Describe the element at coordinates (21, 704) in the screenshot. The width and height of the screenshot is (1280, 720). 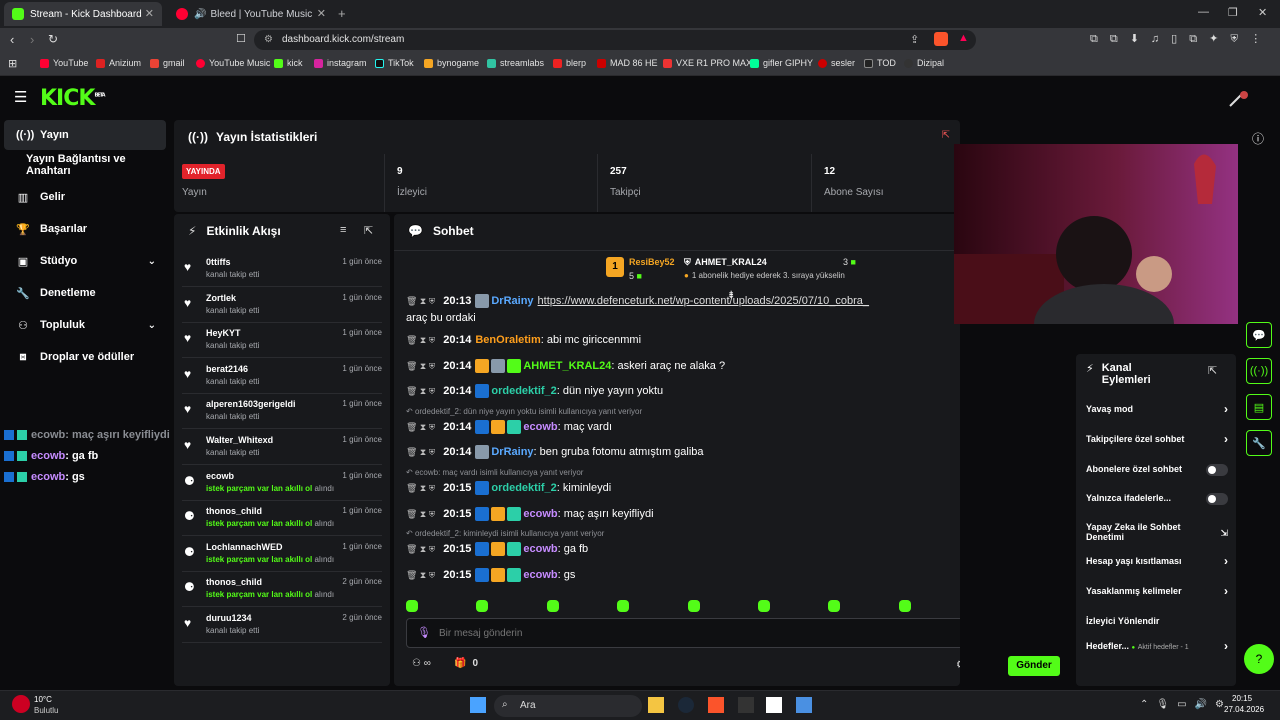
I see `weather-icon` at that location.